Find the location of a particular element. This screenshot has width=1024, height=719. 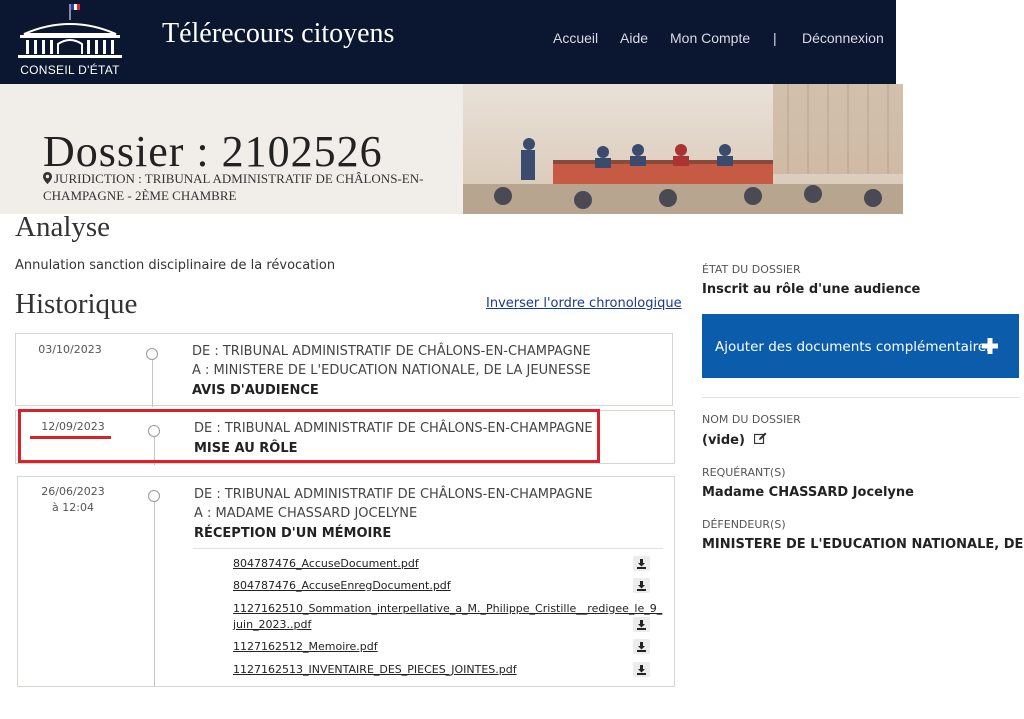

logo-text: CONSEIL D'ÉTAT is located at coordinates (70, 70).